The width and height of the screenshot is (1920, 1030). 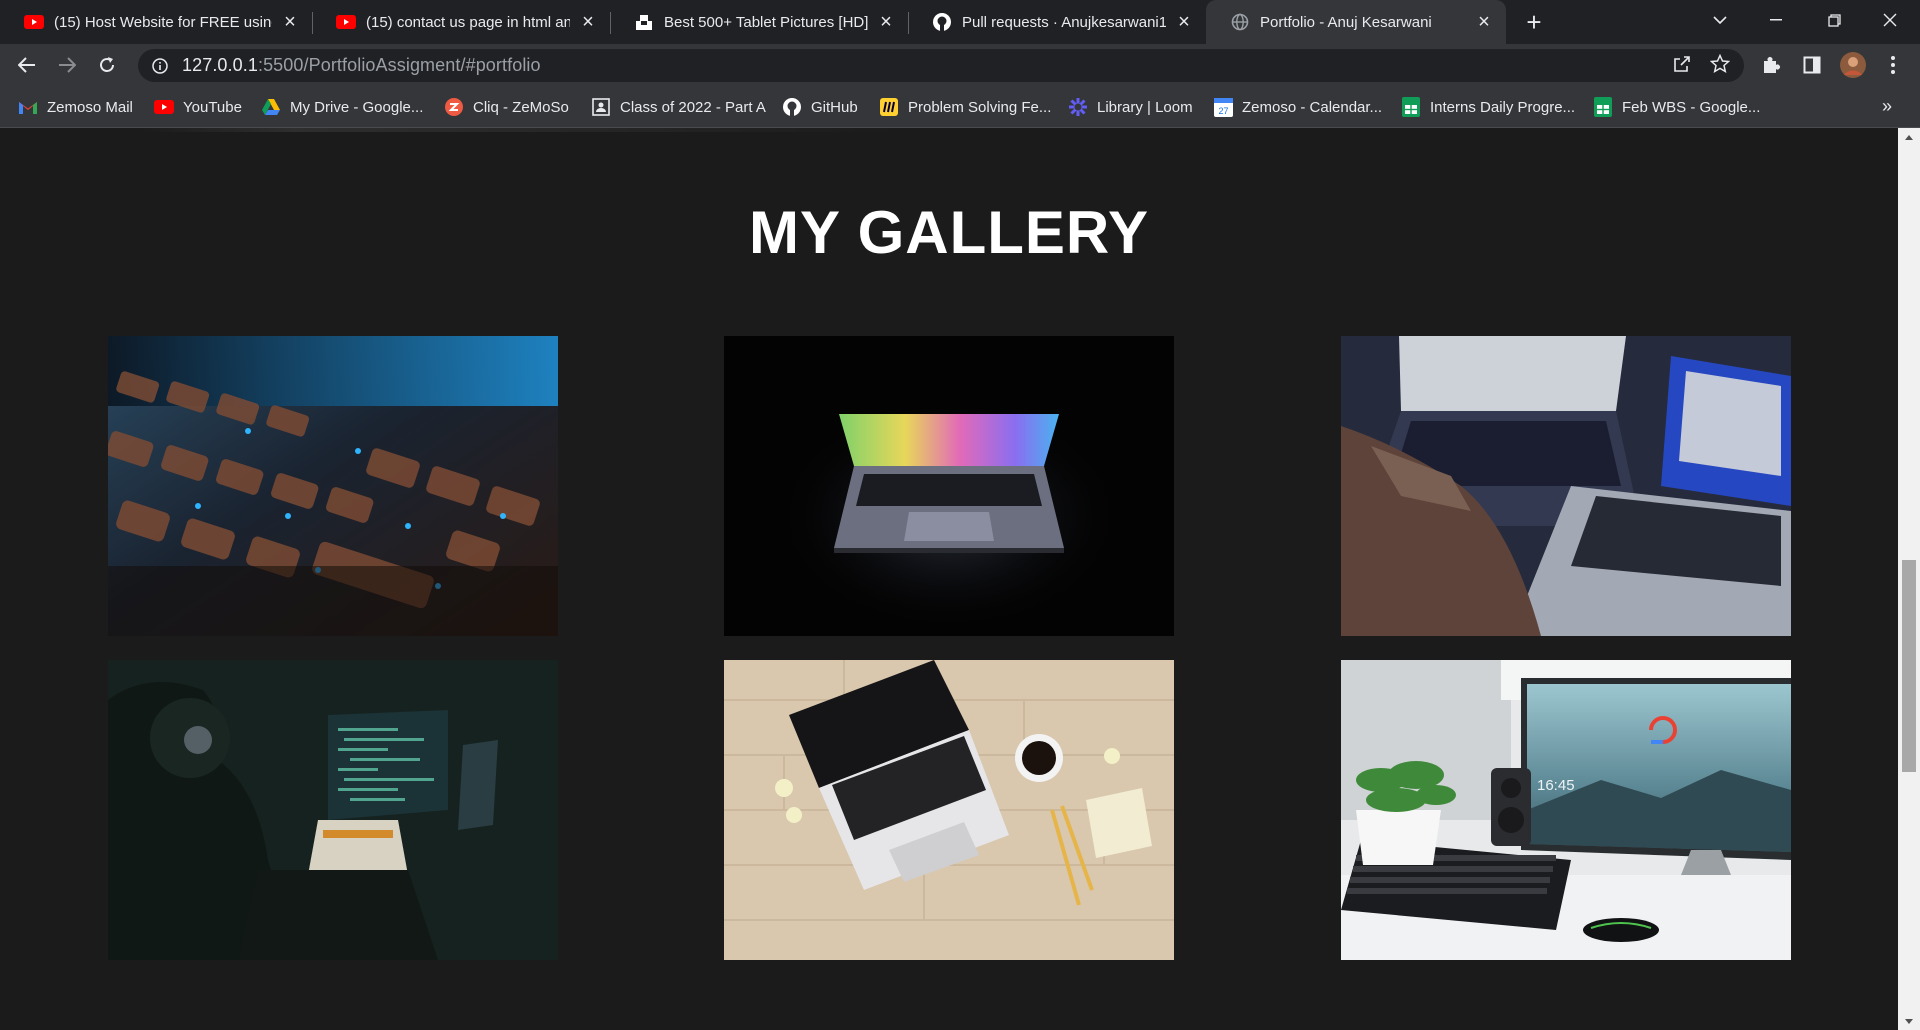 I want to click on bookmark-zemoso-mail: Zemoso Mail, so click(x=75, y=107).